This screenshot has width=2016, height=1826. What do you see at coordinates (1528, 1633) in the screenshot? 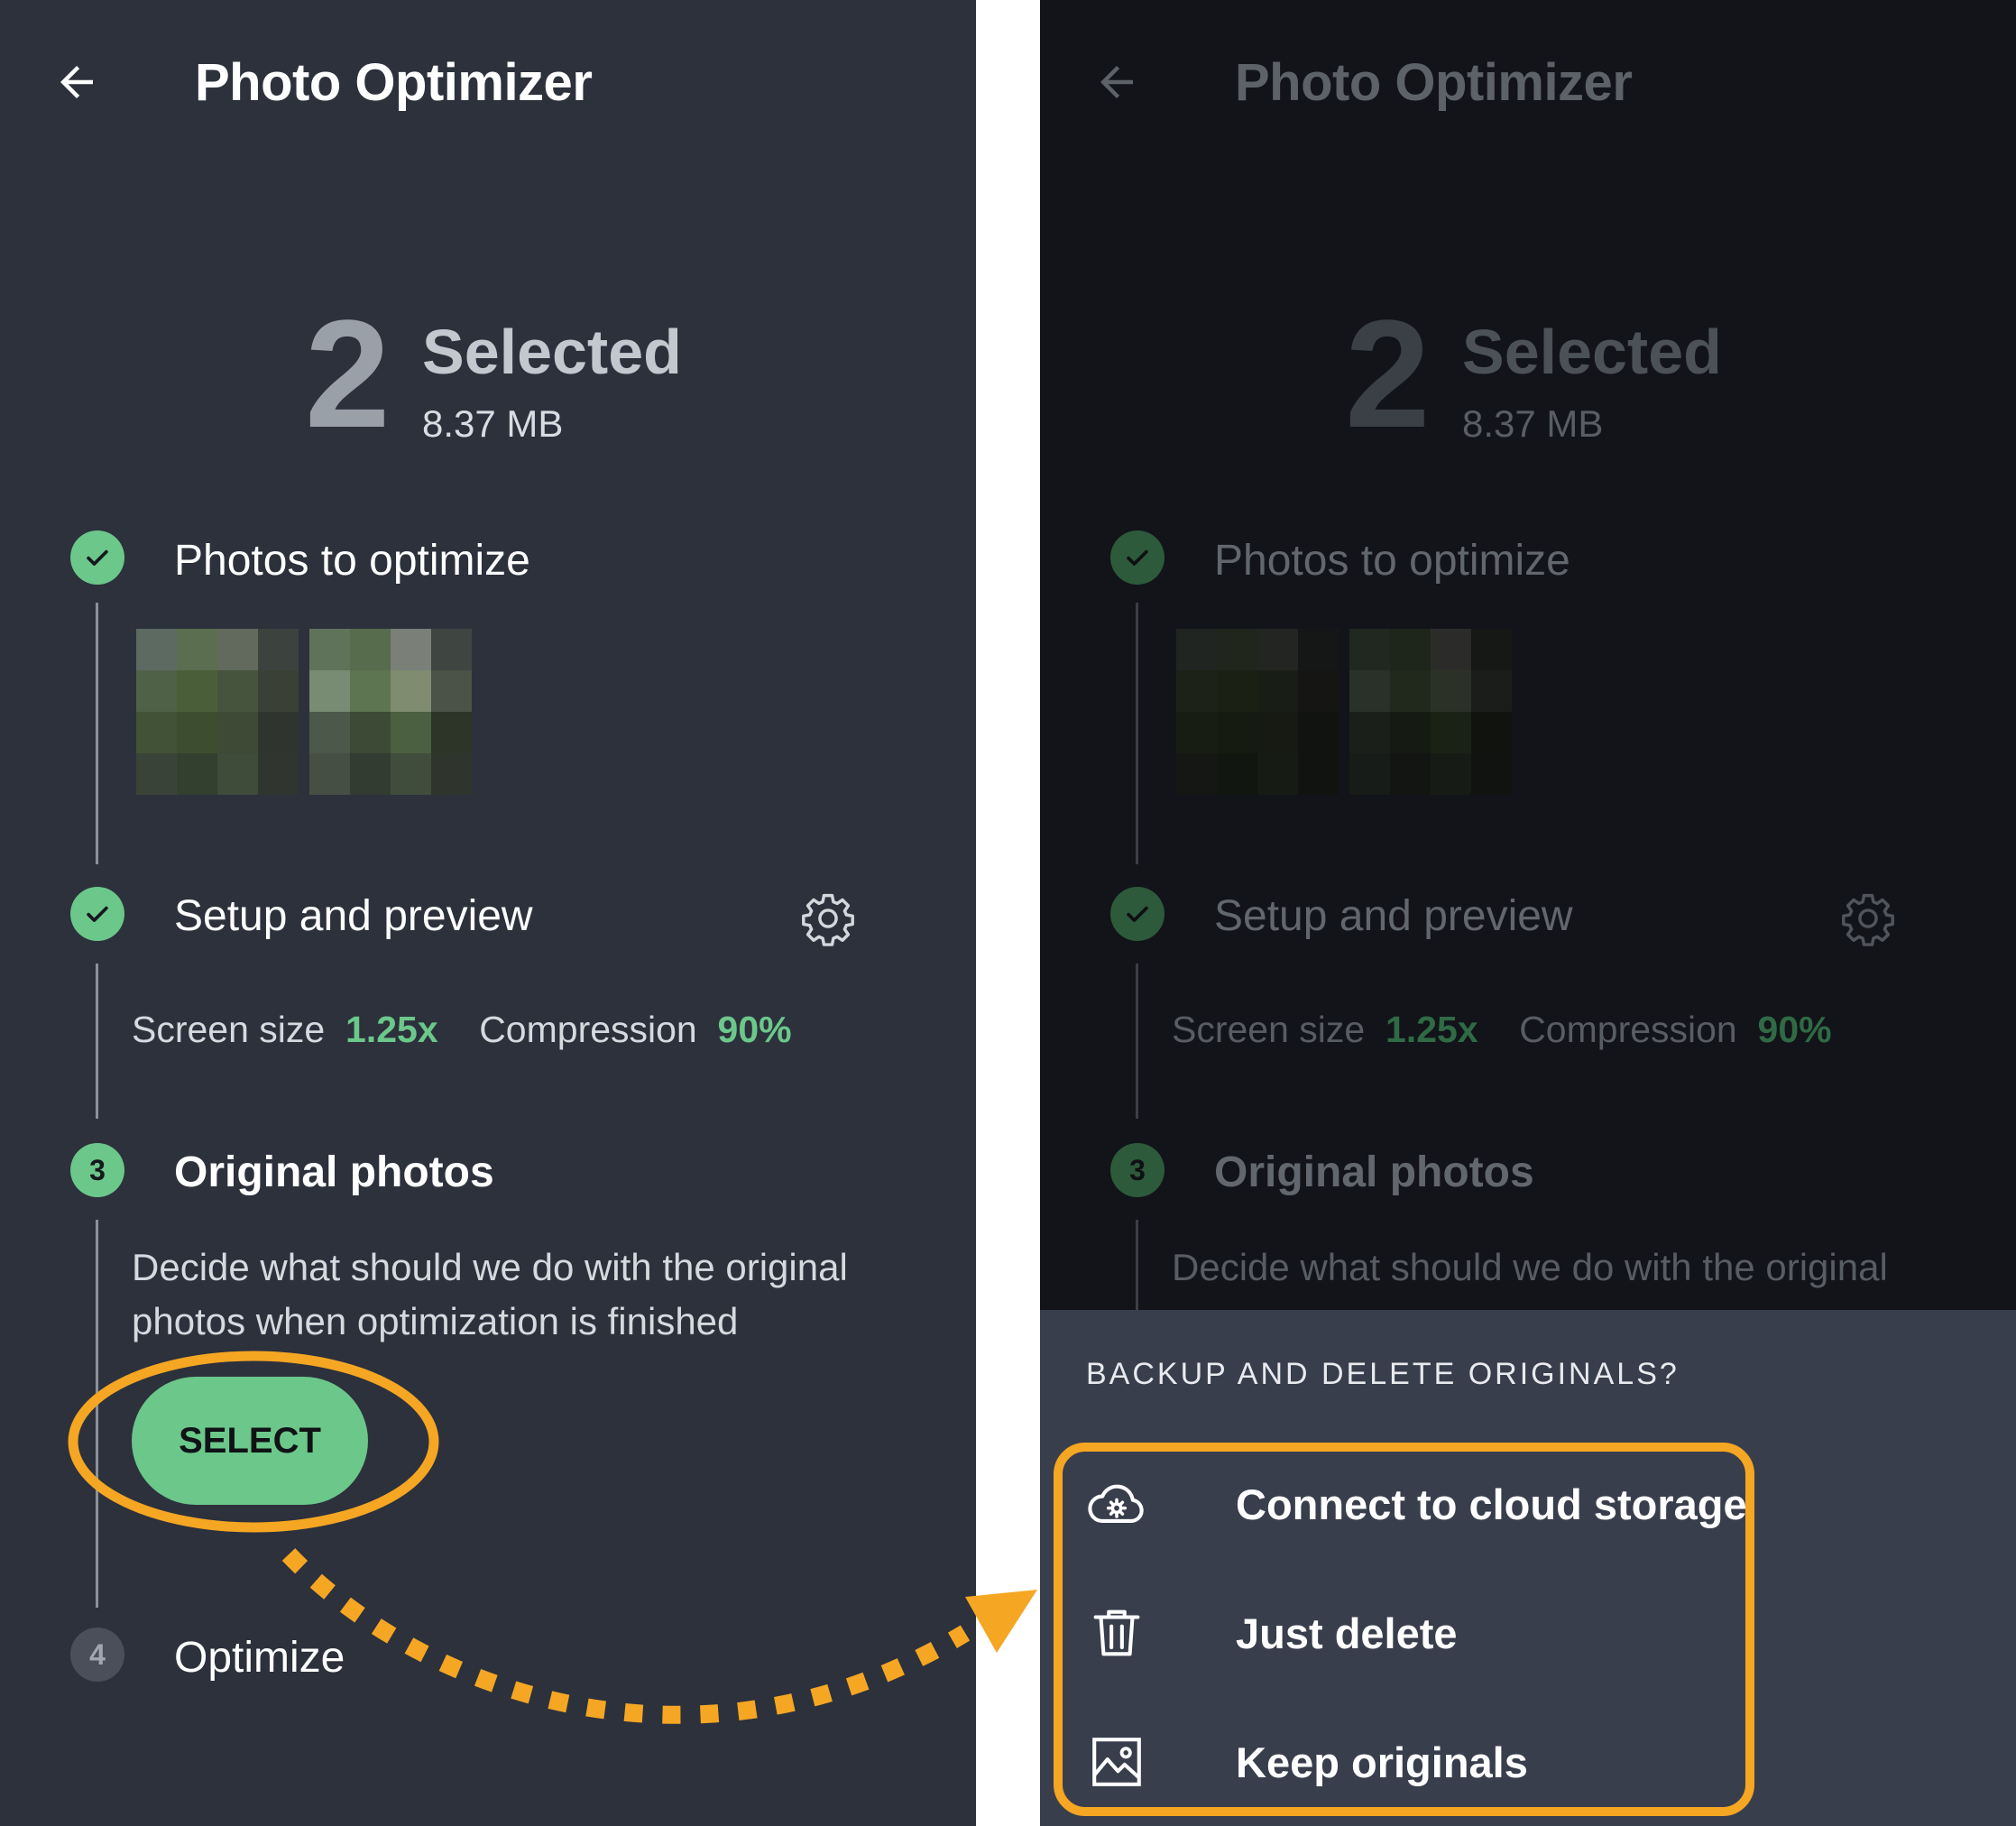
I see `option-just-delete: Just delete` at bounding box center [1528, 1633].